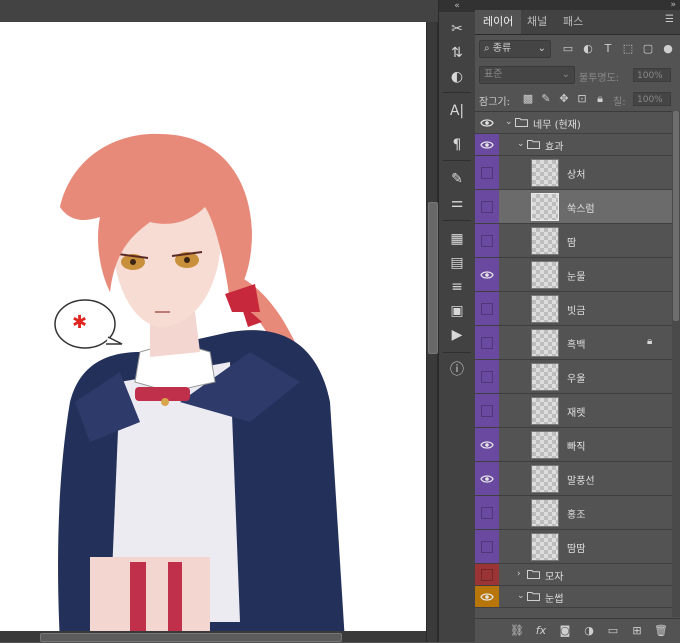 The height and width of the screenshot is (643, 680). Describe the element at coordinates (546, 99) in the screenshot. I see `lock-pixels-icon: ✎` at that location.